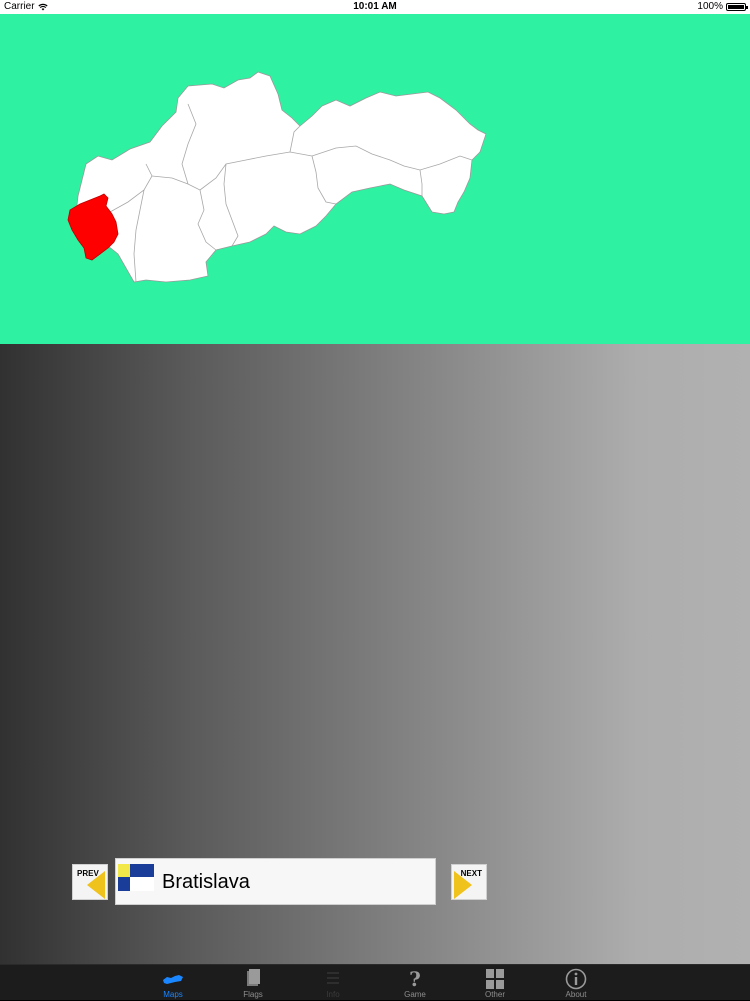  I want to click on arrow-right-icon, so click(463, 885).